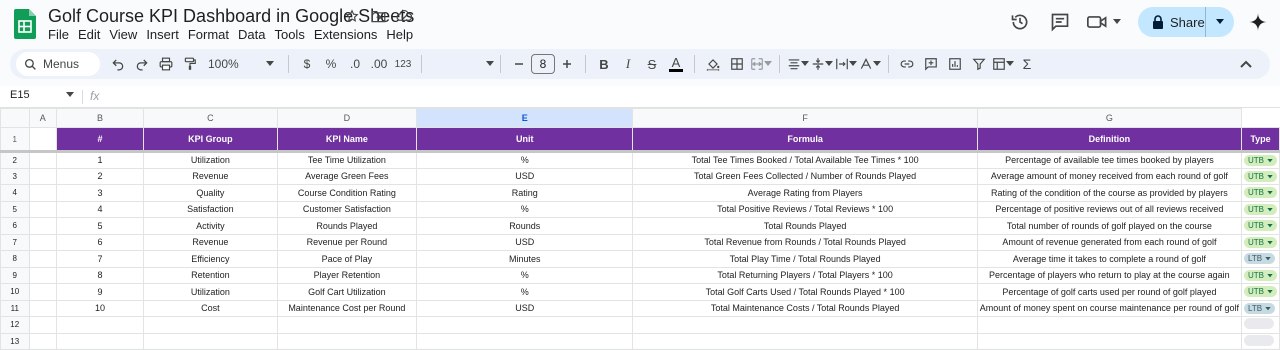  Describe the element at coordinates (378, 16) in the screenshot. I see `move-folder-icon` at that location.